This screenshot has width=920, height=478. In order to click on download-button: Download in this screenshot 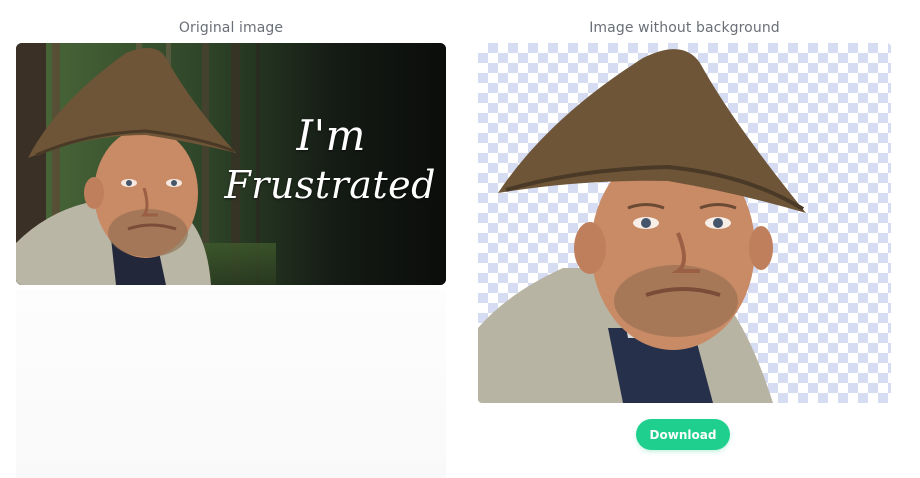, I will do `click(683, 434)`.